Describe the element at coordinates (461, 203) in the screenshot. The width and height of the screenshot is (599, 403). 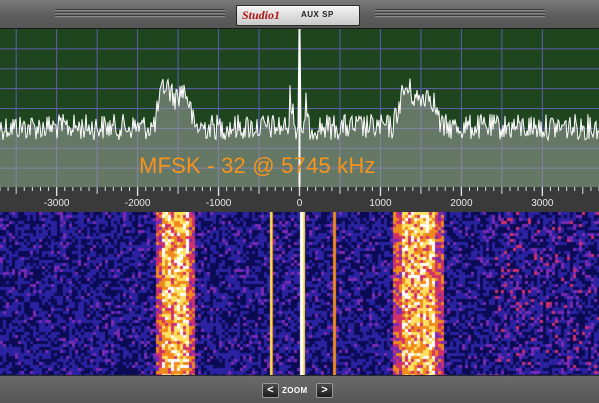
I see `scale-tick-label: 2000` at that location.